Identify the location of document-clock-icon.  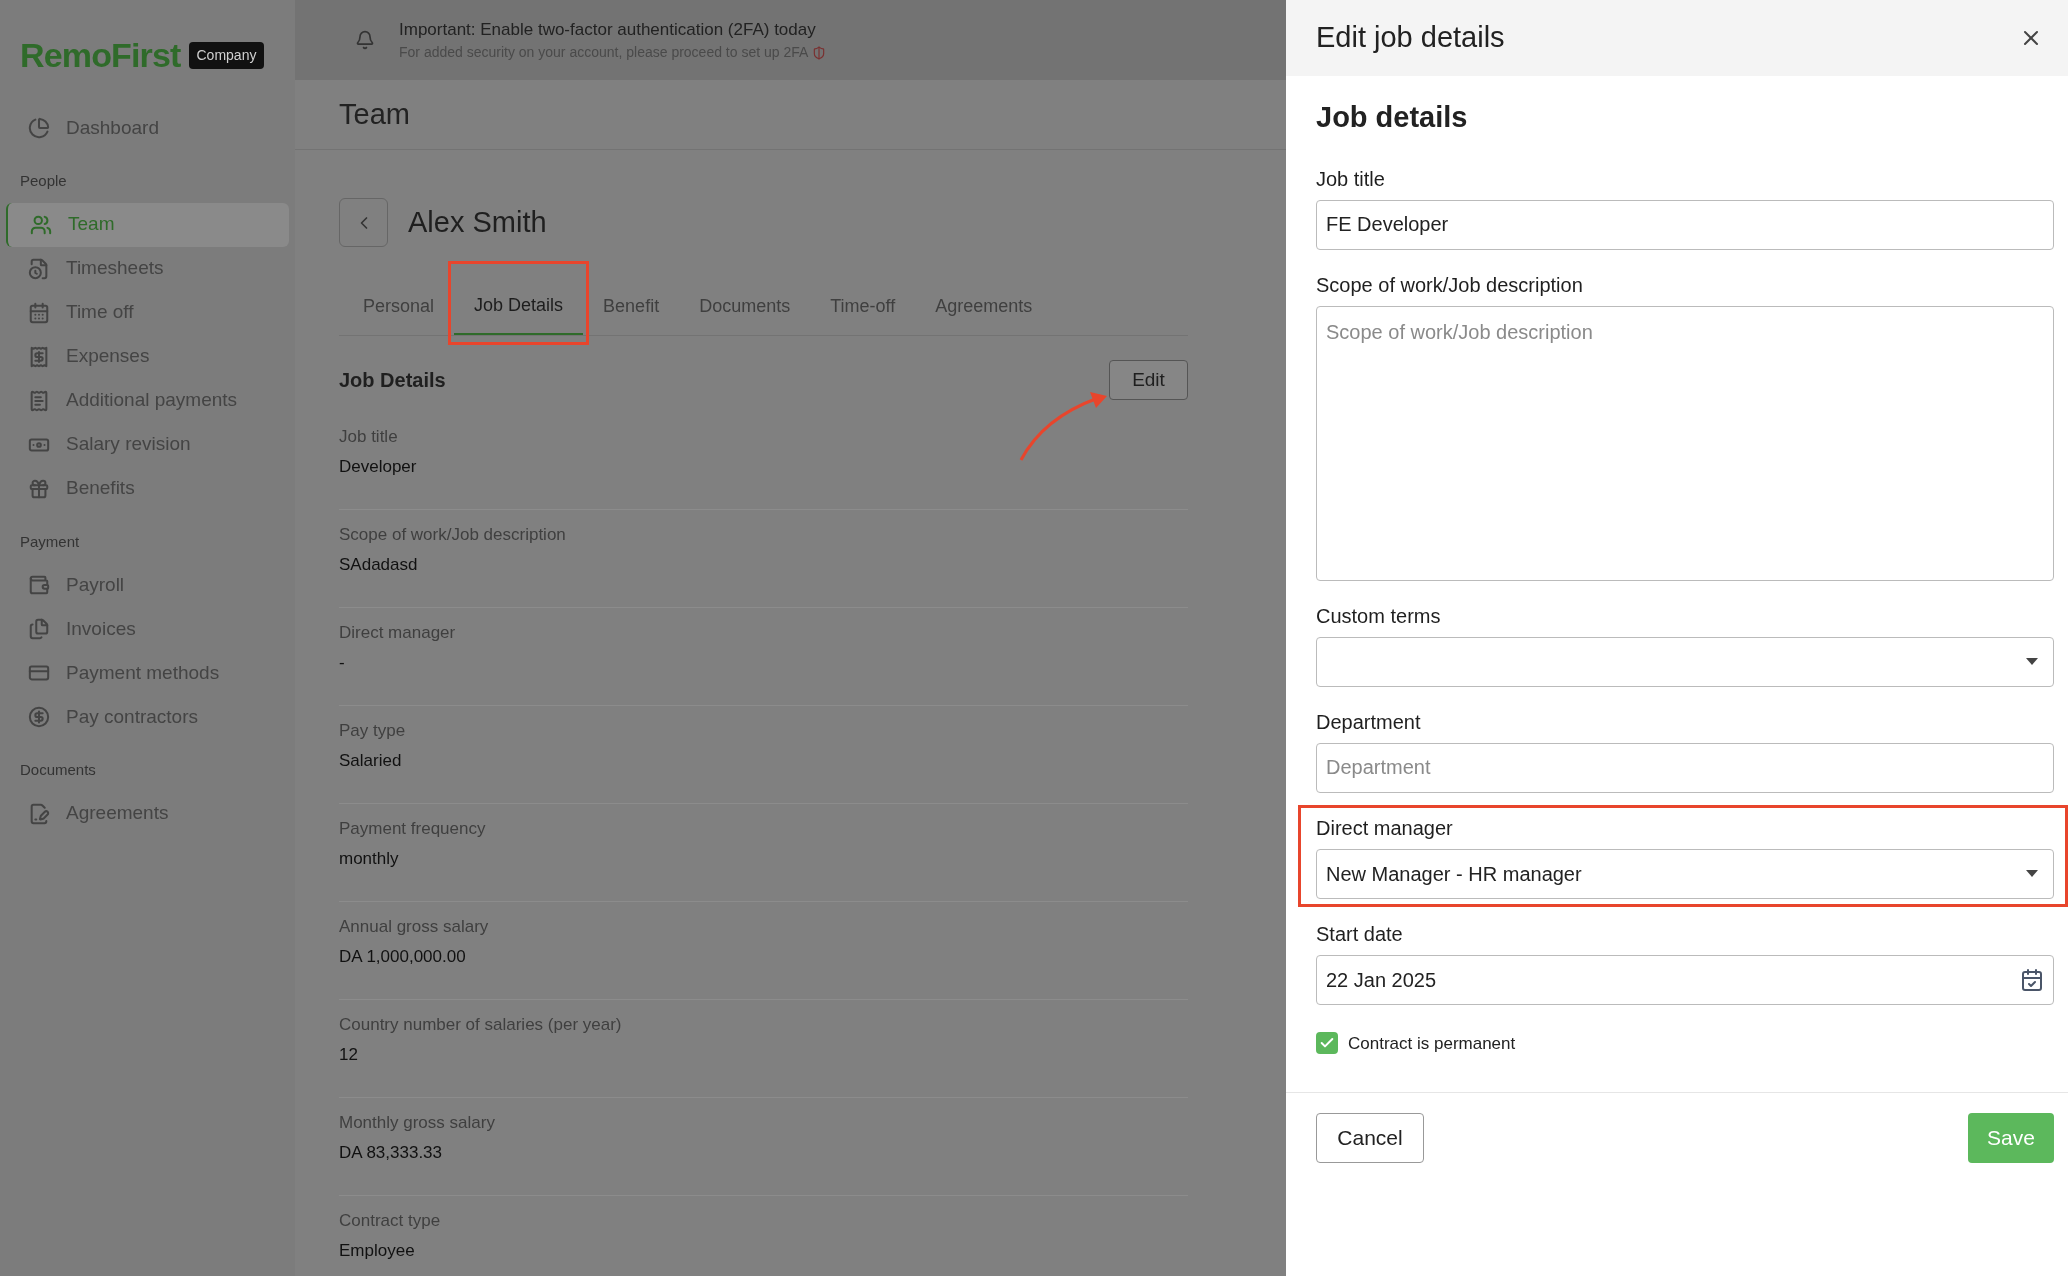
(39, 268).